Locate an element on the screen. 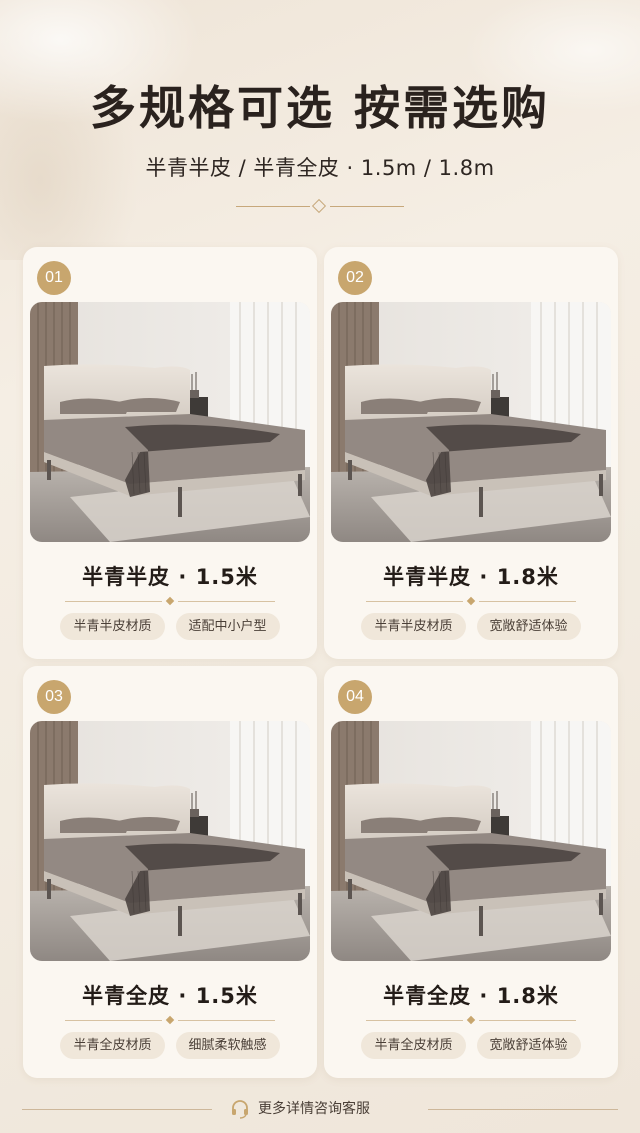 The width and height of the screenshot is (640, 1133). card-tags: 半青半皮材质 适配中小户型 is located at coordinates (170, 626).